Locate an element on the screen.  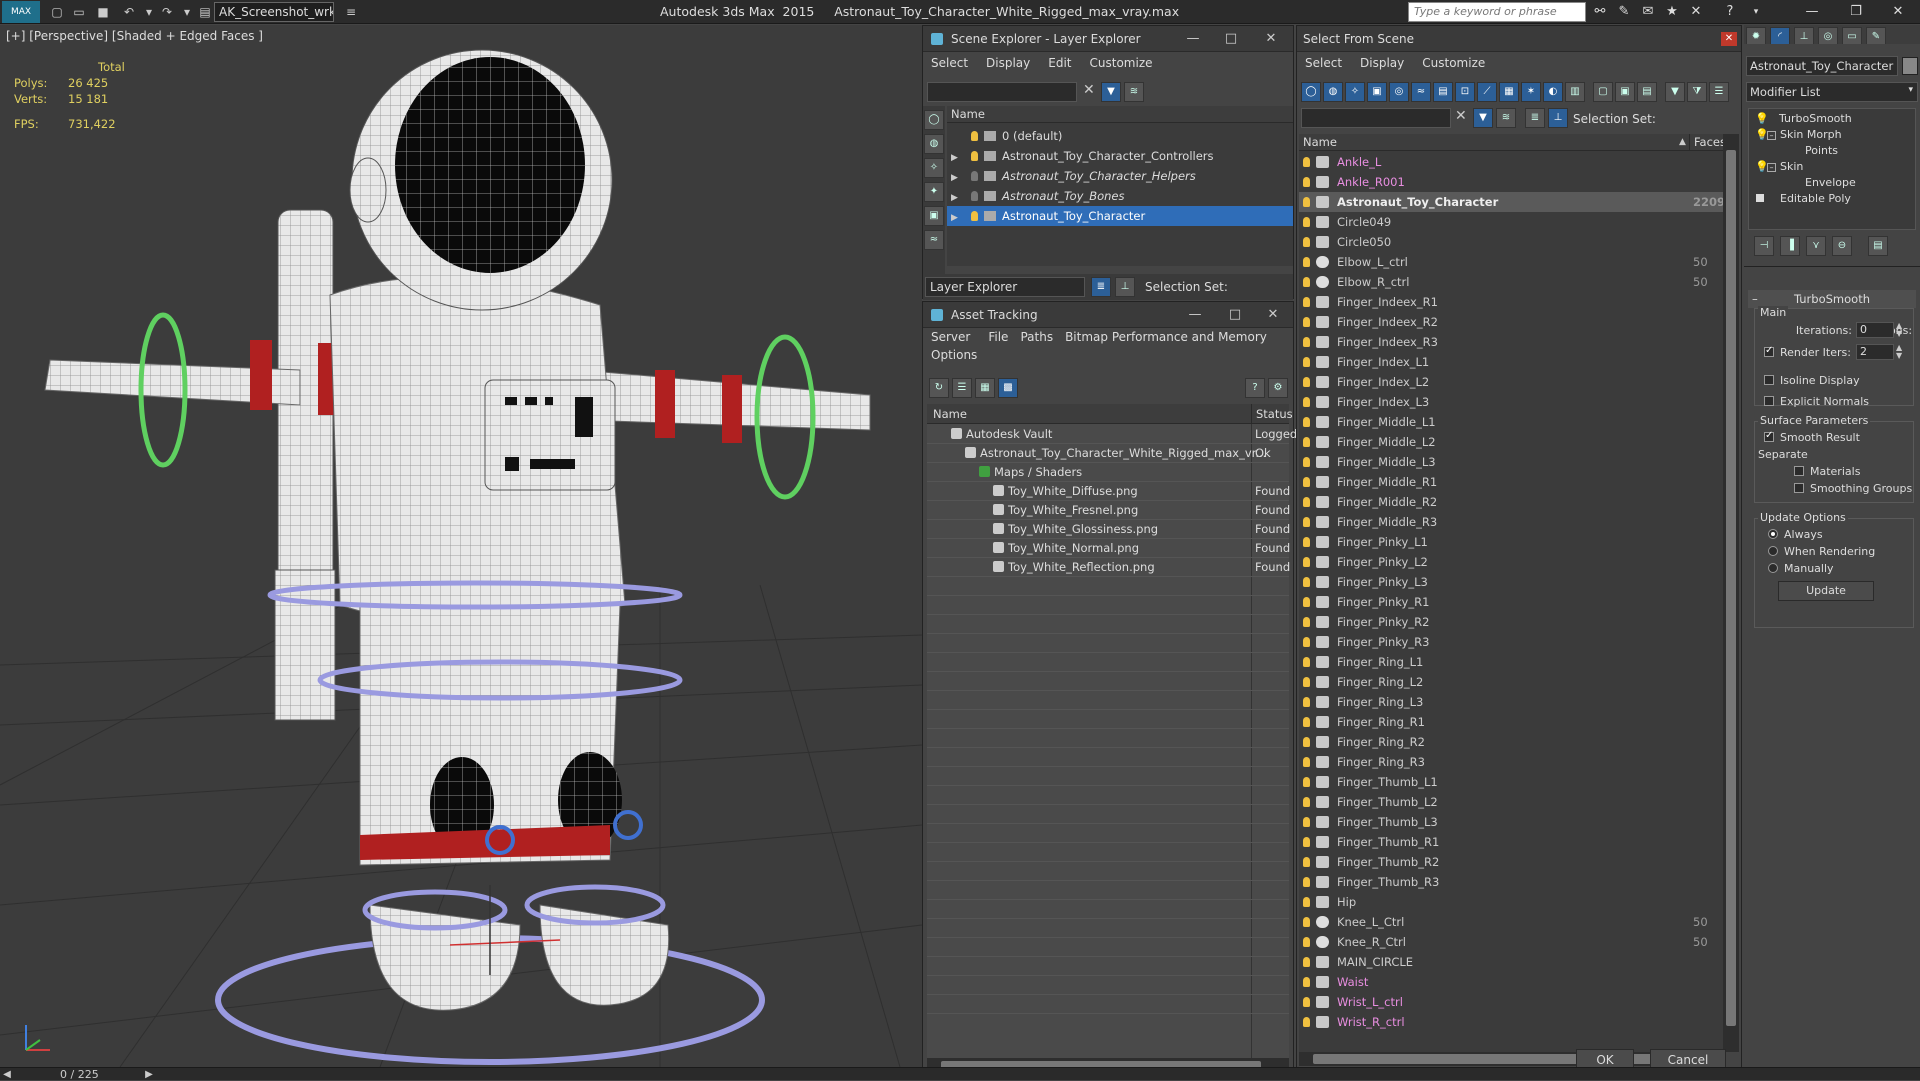
display-none-icon: ▢ is located at coordinates (1603, 92).